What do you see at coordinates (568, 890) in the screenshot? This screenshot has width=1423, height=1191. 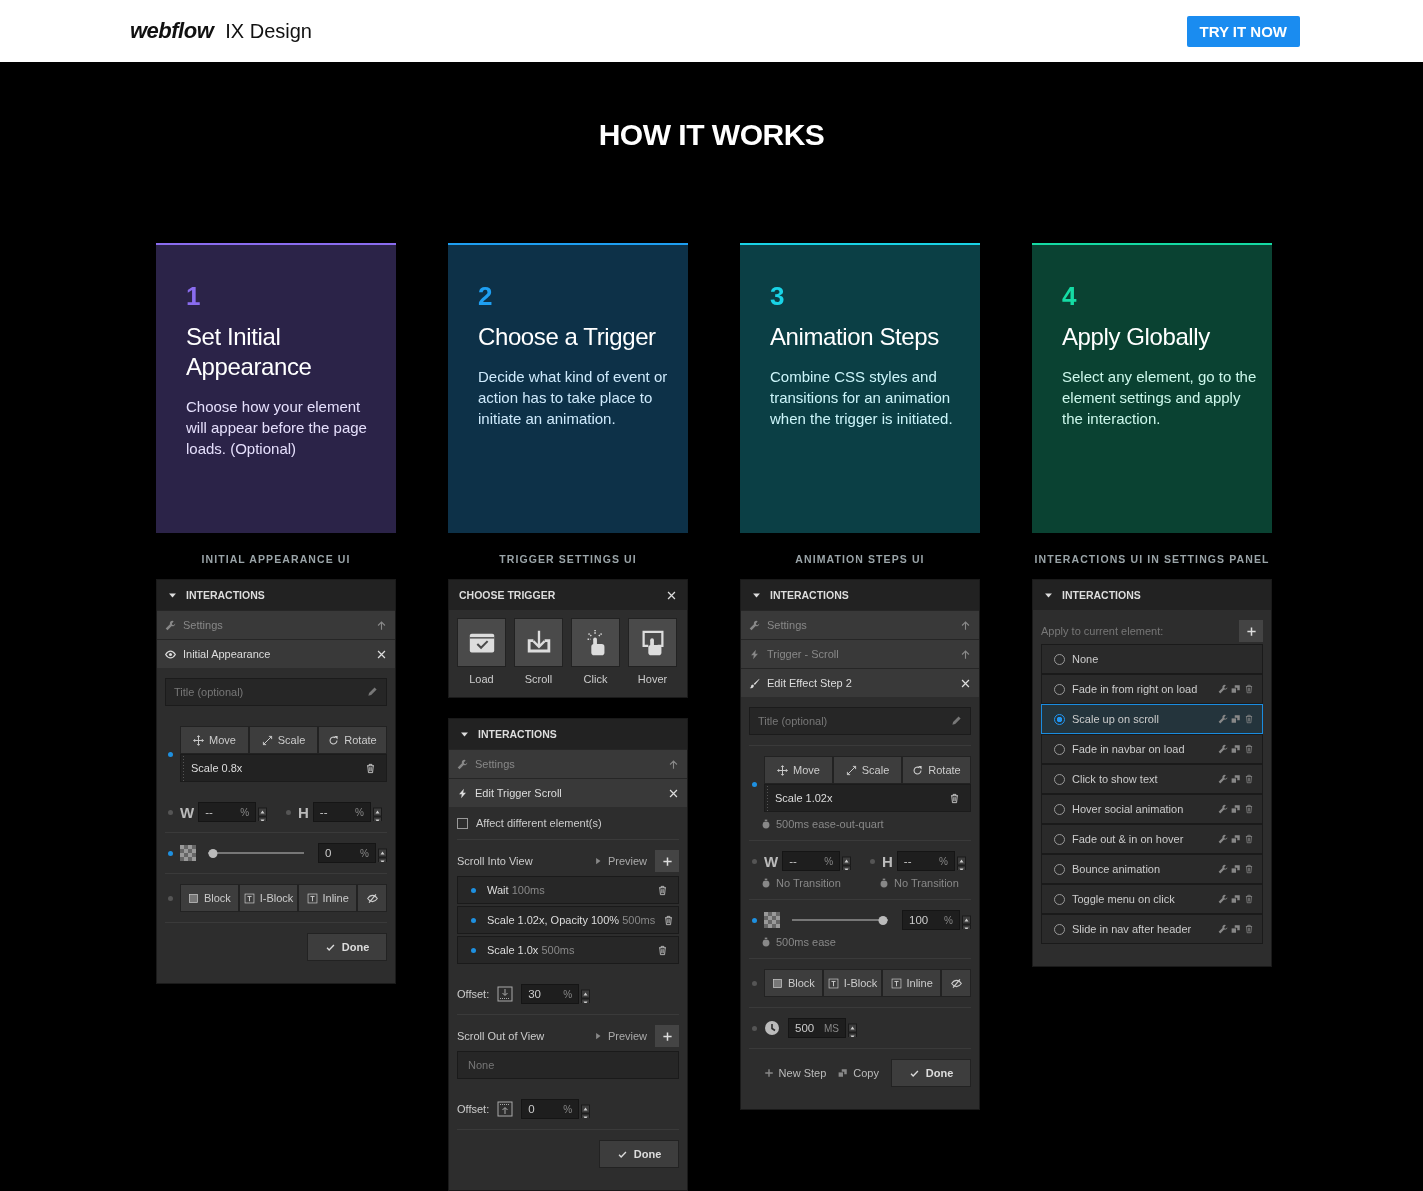 I see `step-item: Wait 100ms` at bounding box center [568, 890].